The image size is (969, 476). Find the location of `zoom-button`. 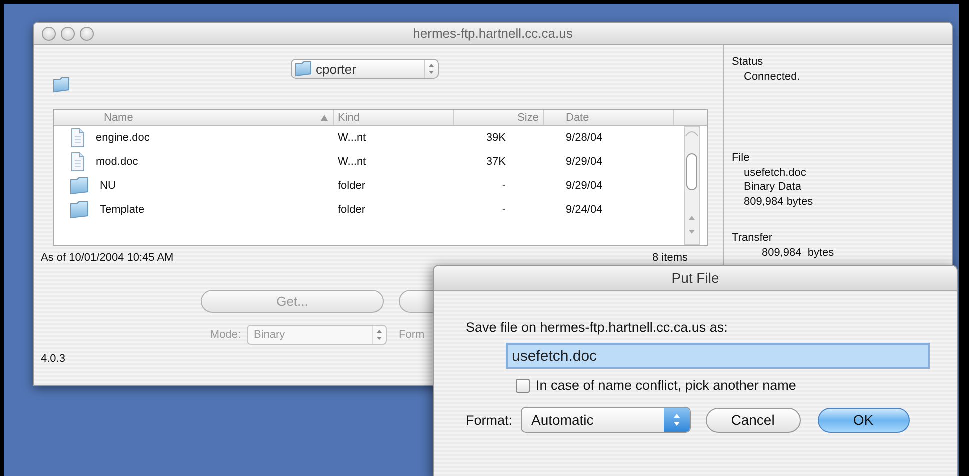

zoom-button is located at coordinates (87, 33).